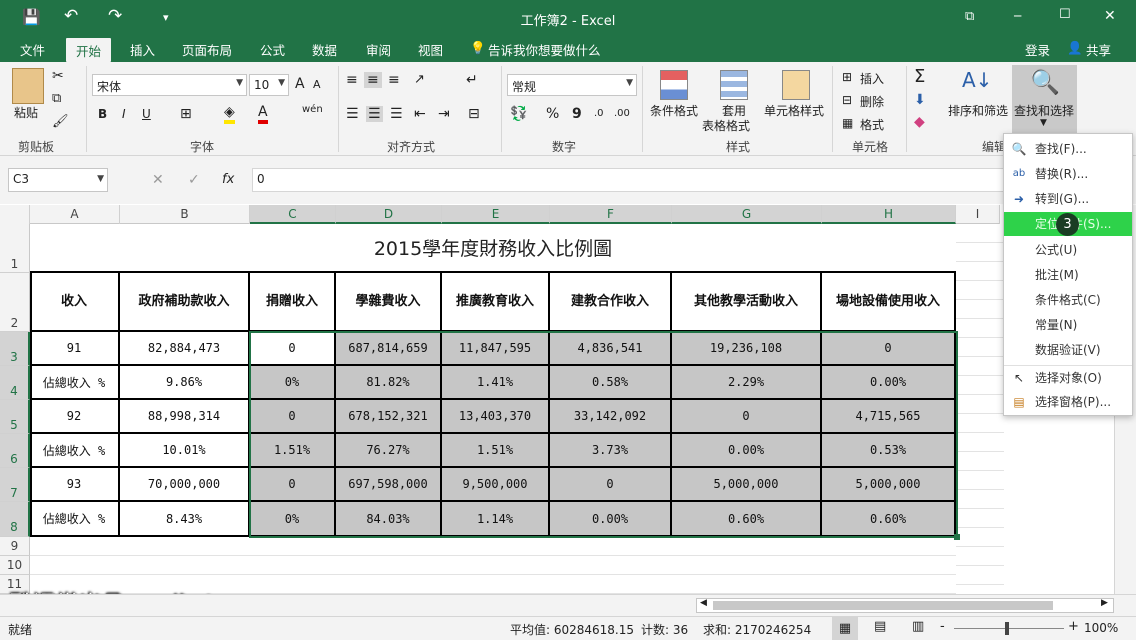 This screenshot has height=640, width=1136. Describe the element at coordinates (889, 302) in the screenshot. I see `table-header-cell: 場地設備使用收入` at that location.